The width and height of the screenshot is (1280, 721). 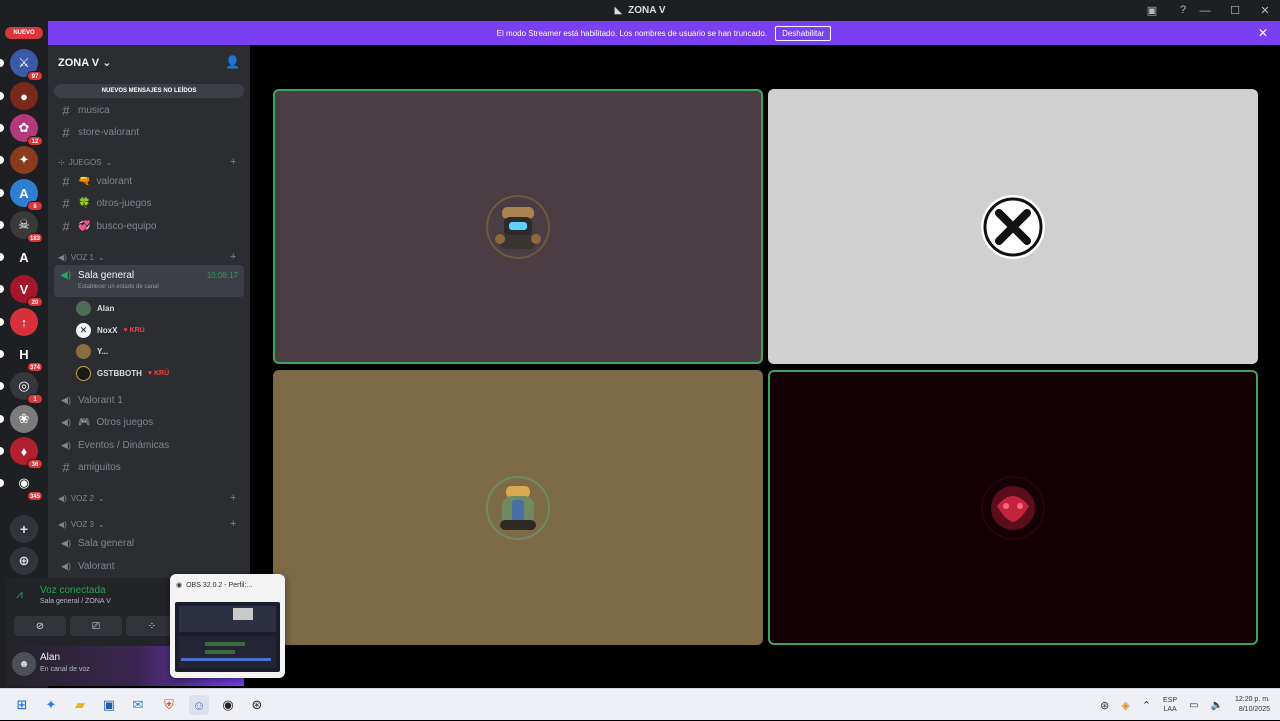 I want to click on category-voz-2: ◀) VOZ 2 ⌄ +, so click(x=147, y=498).